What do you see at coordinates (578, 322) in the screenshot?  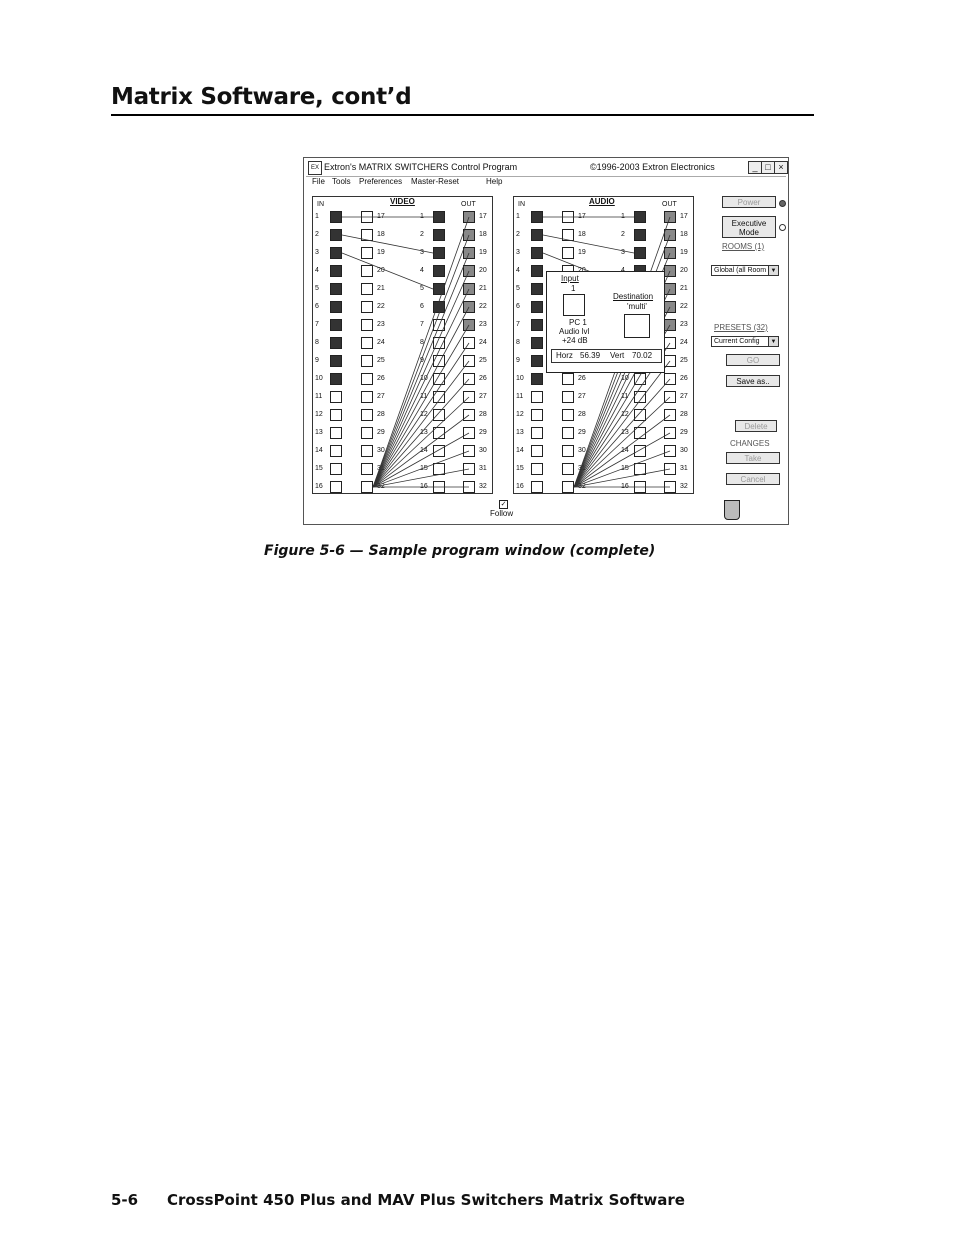 I see `popup-device-name: PC 1` at bounding box center [578, 322].